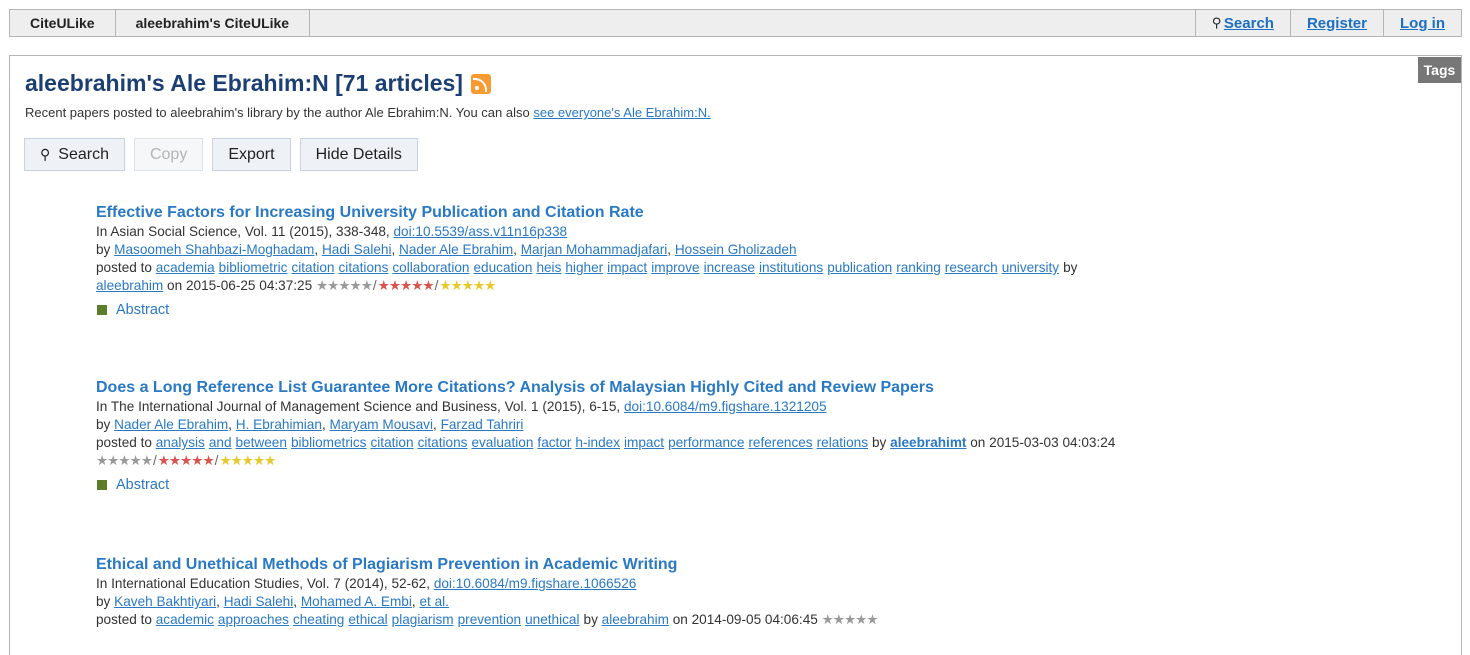 The image size is (1470, 655). I want to click on tag-link: unethical, so click(552, 619).